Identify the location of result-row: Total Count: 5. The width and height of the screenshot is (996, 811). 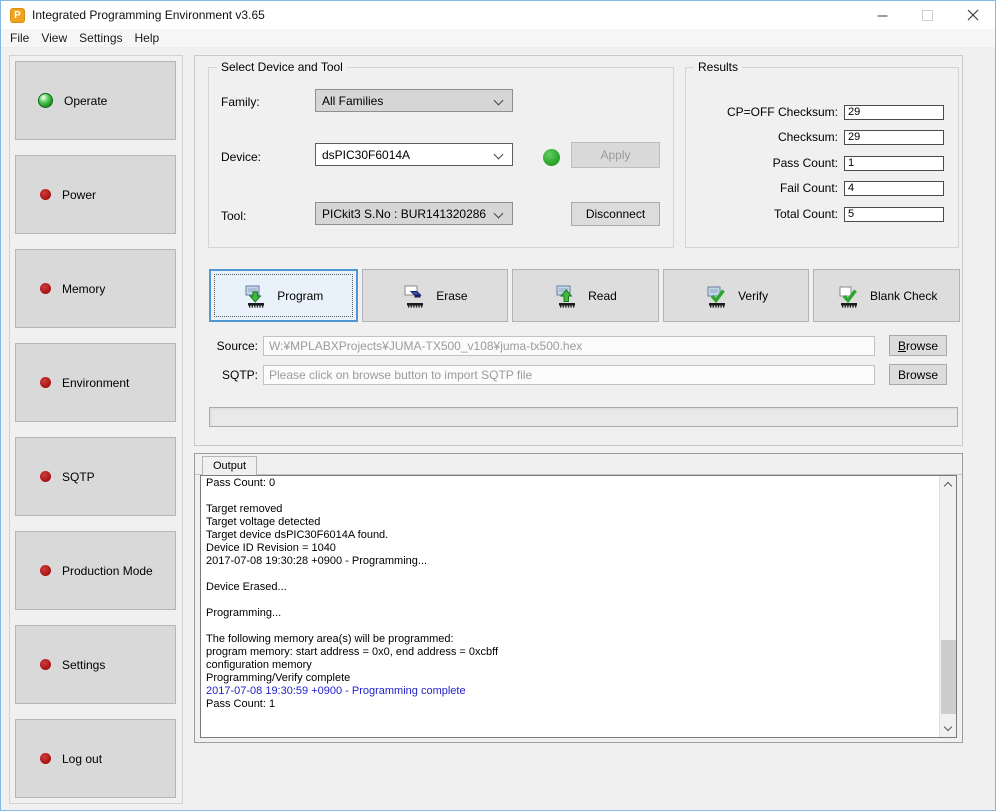
(820, 214).